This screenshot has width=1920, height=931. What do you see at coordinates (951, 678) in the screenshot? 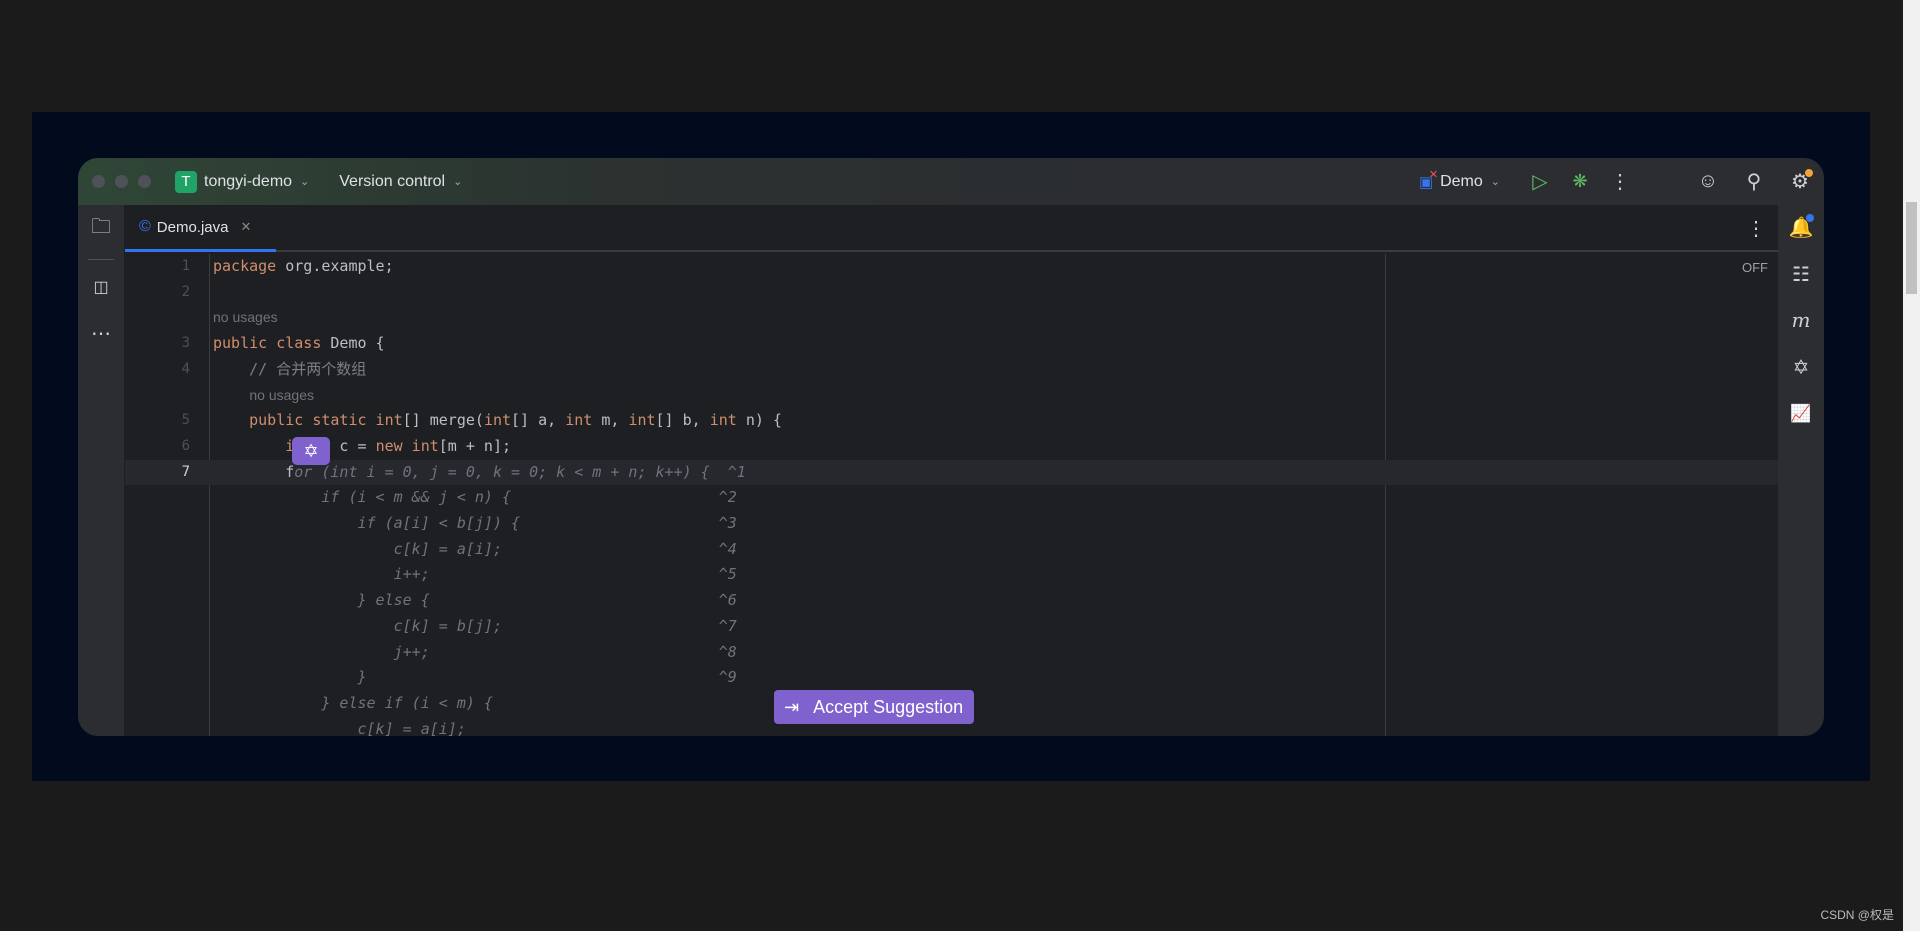
I see `code-line: } ^9` at bounding box center [951, 678].